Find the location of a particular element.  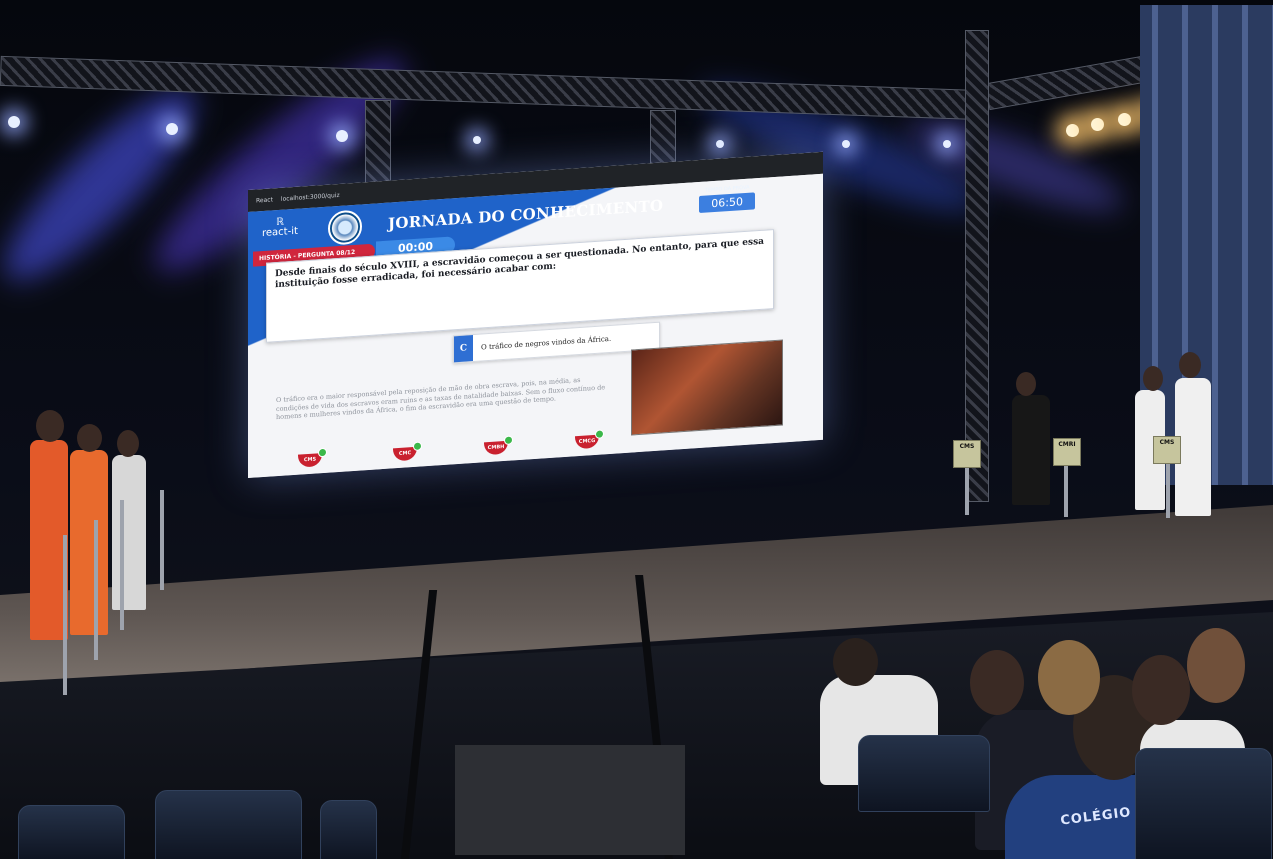

presenter-black-shirt is located at coordinates (1031, 450).